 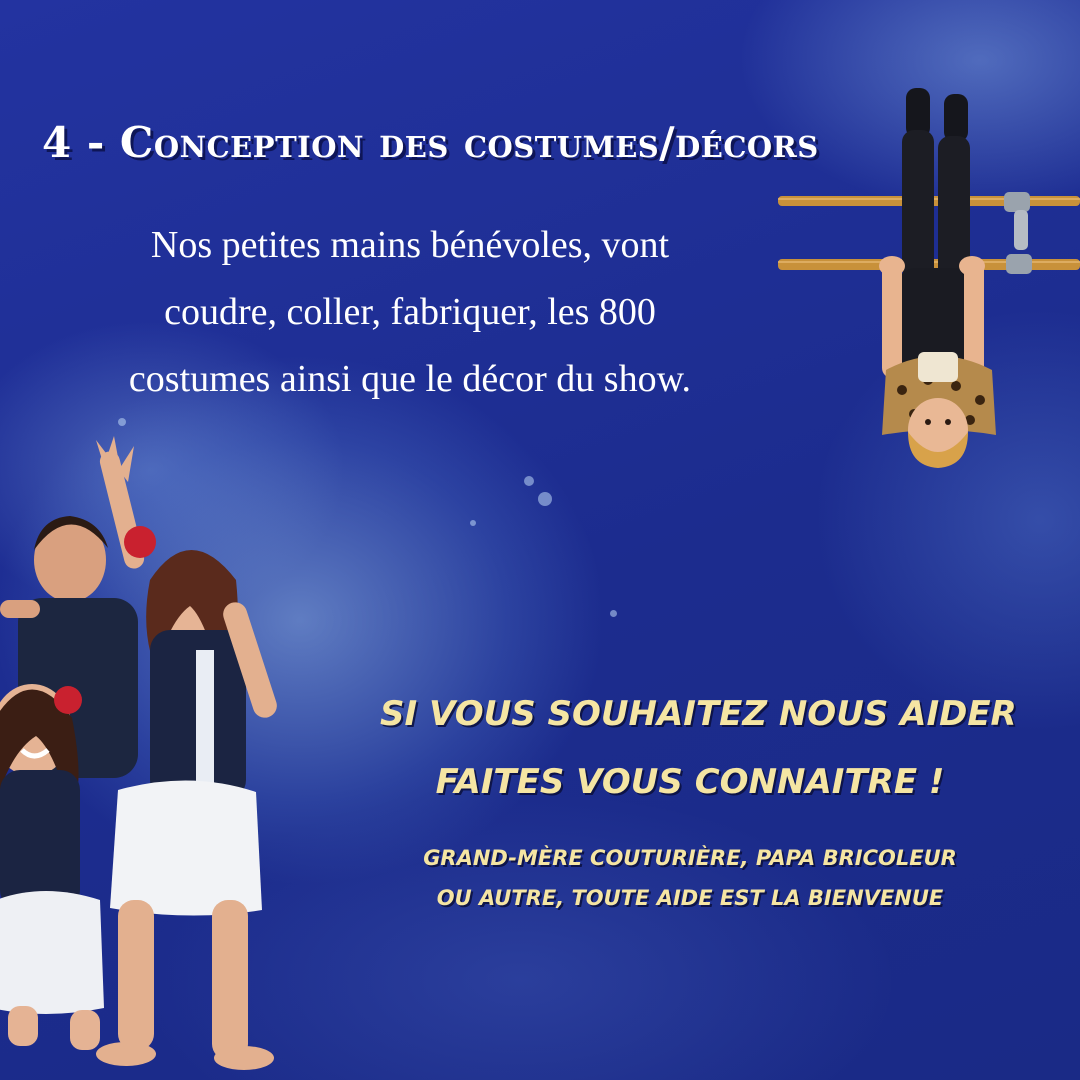 What do you see at coordinates (410, 245) in the screenshot?
I see `description-line: Nos petites mains bénévoles, vont` at bounding box center [410, 245].